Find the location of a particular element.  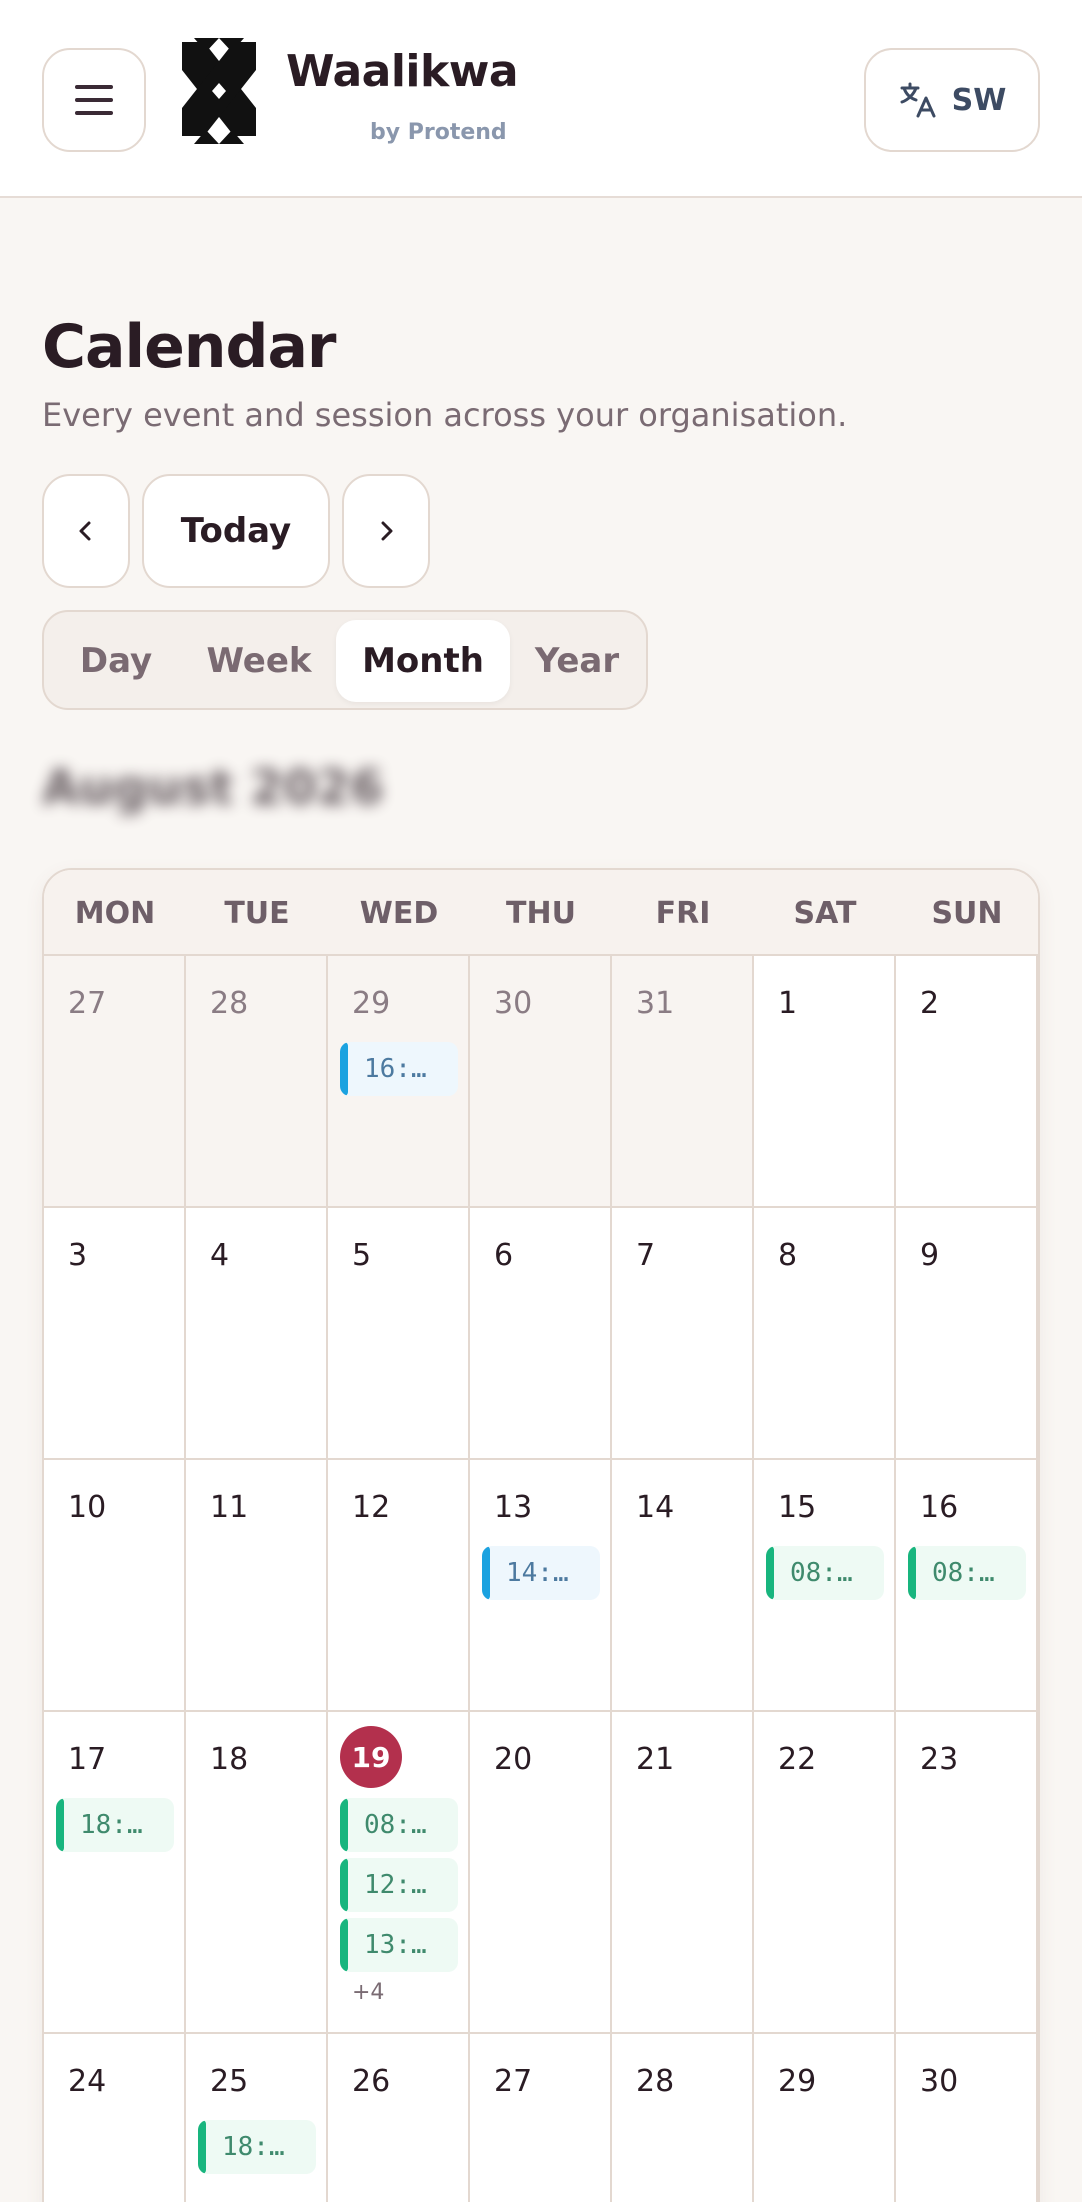

day-cell: 24 is located at coordinates (115, 2118).